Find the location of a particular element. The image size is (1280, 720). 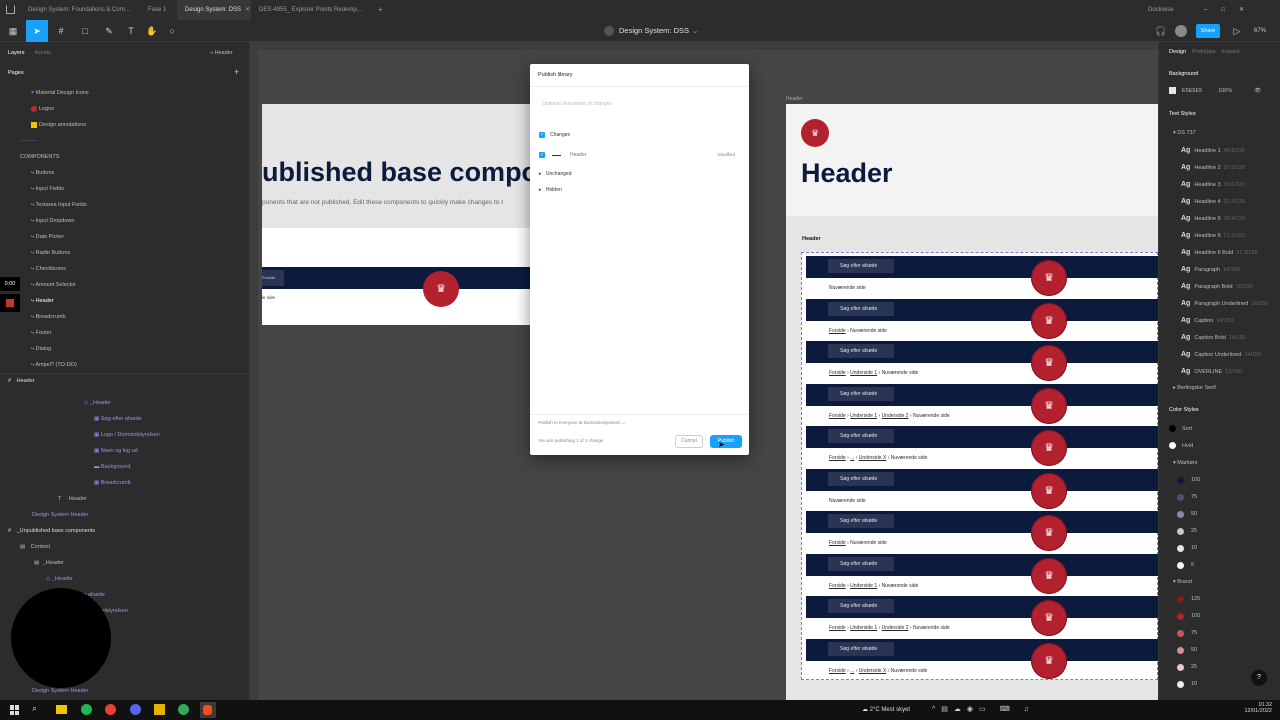

layer-item: ▦ Søg efter afsøde is located at coordinates (124, 419).